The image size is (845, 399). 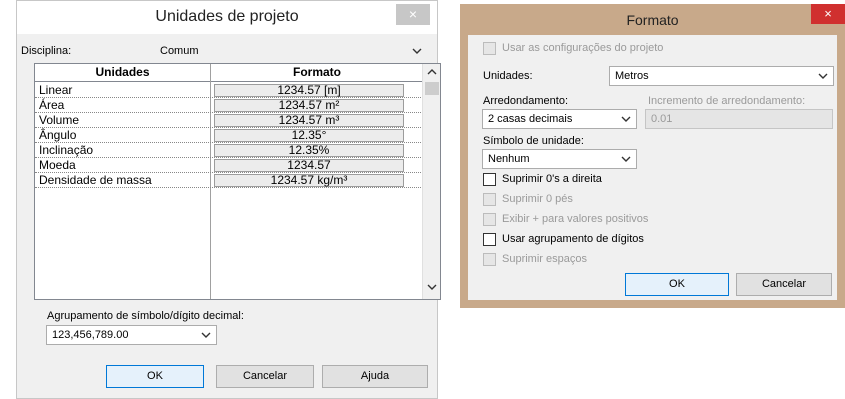 What do you see at coordinates (309, 150) in the screenshot?
I see `format-button: 12.35%` at bounding box center [309, 150].